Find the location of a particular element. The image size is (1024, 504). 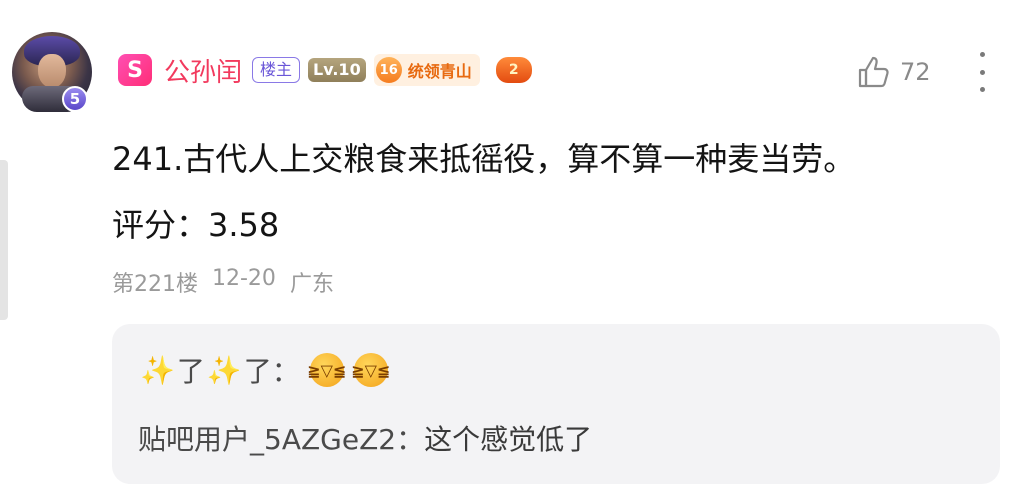

title-text: 统领青山 is located at coordinates (439, 71).